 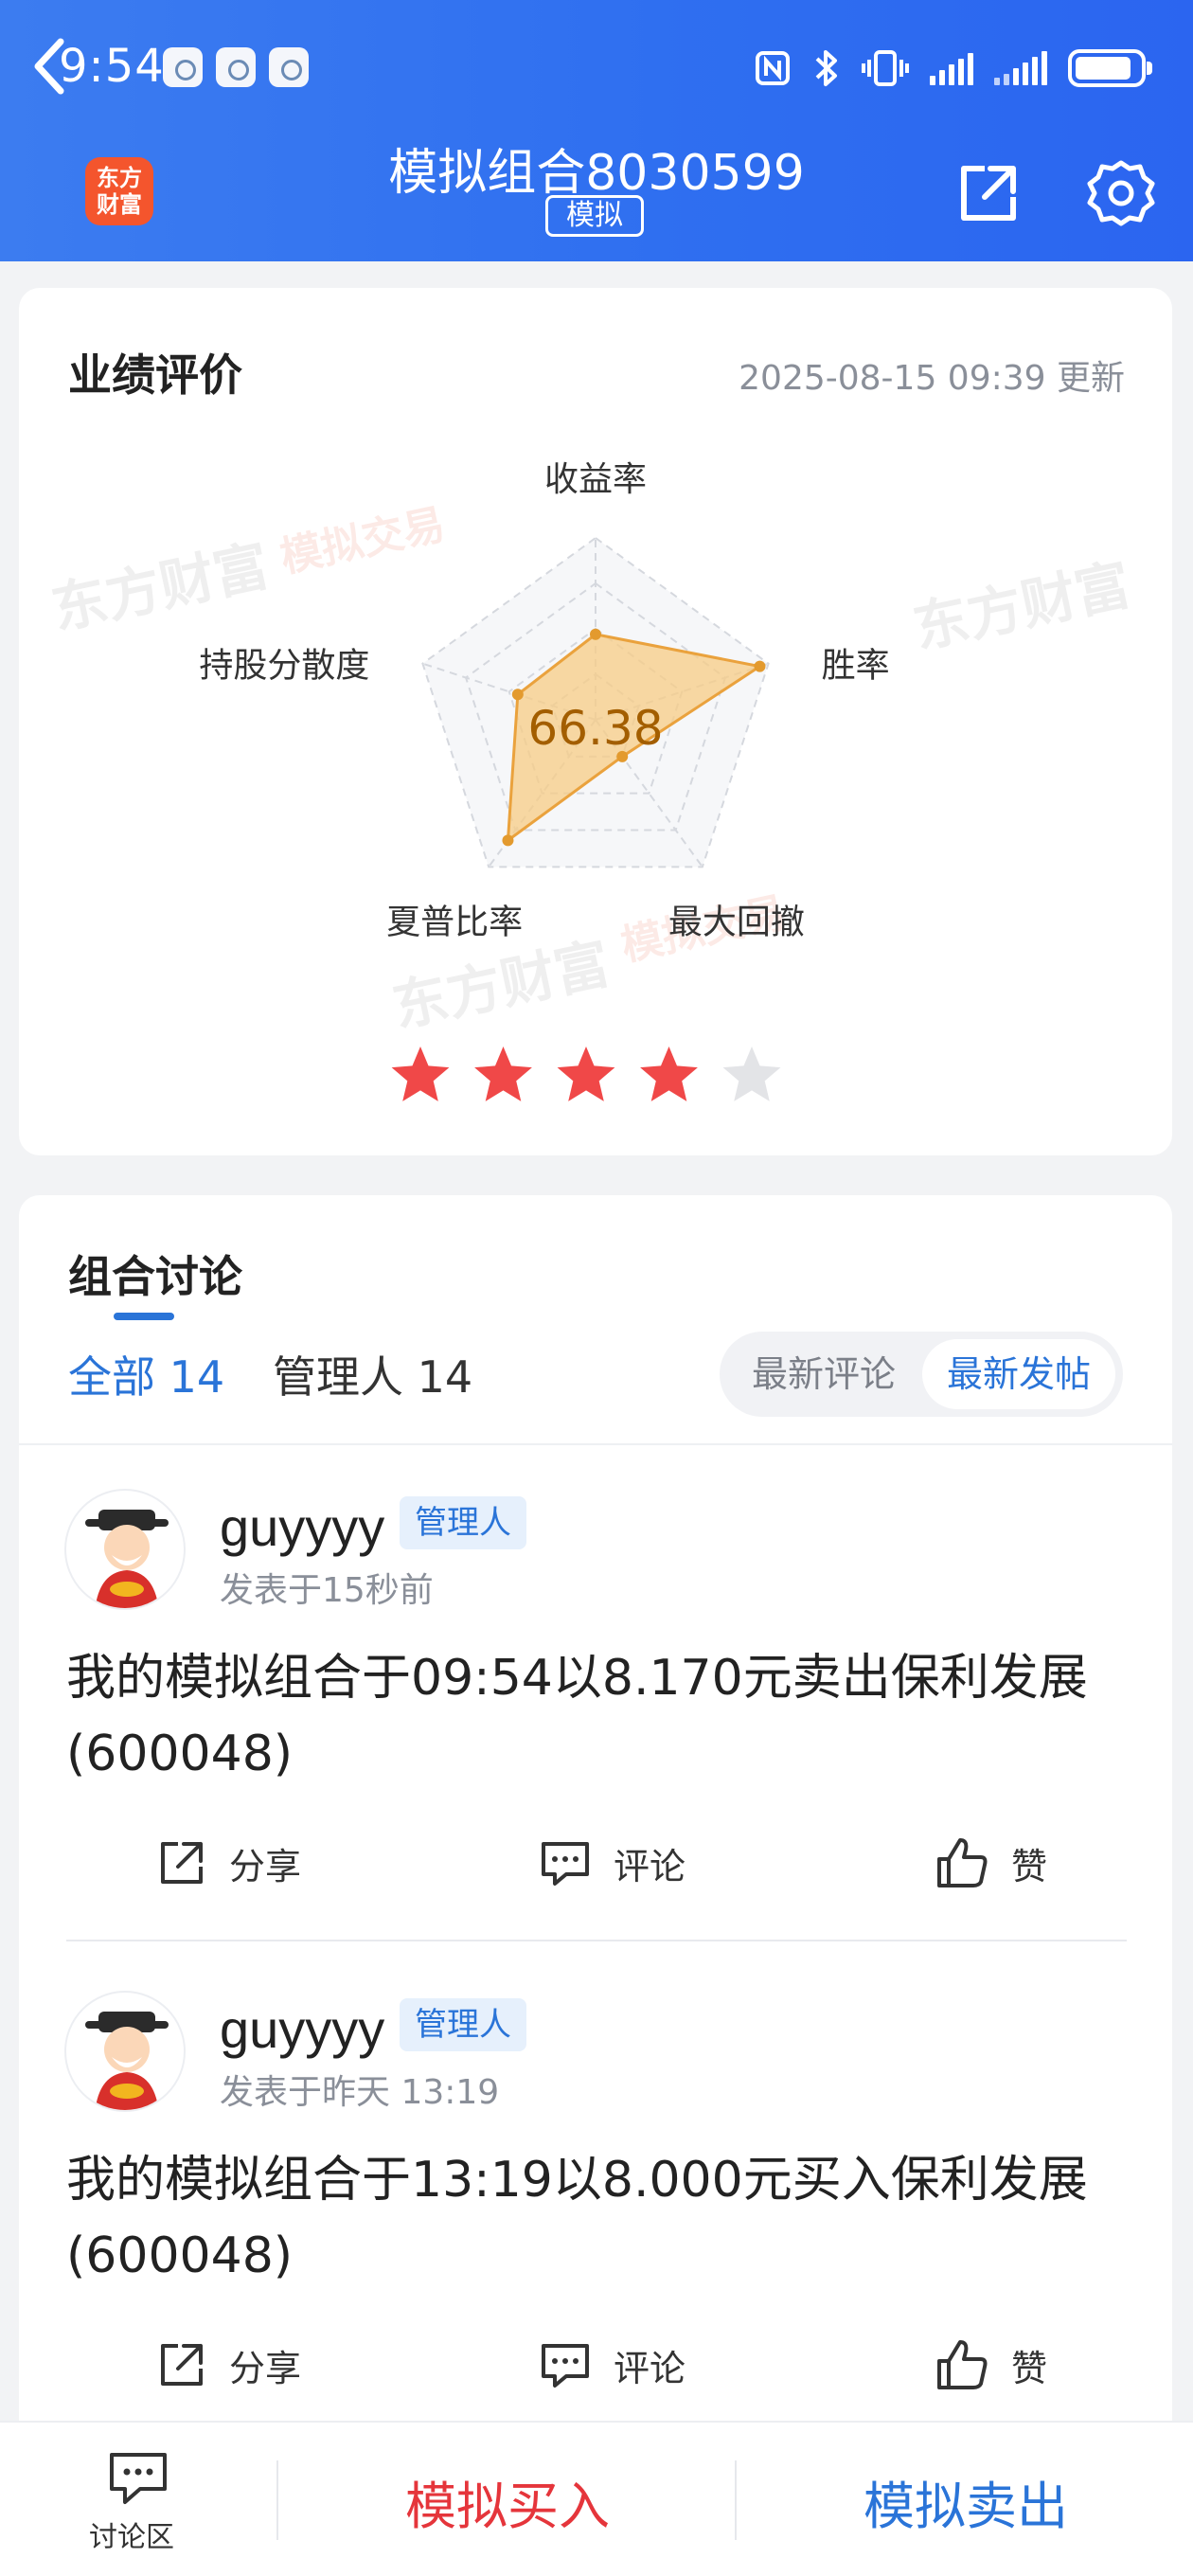 I want to click on bottom-action-bar: 讨论区 模拟买入 模拟卖出, so click(x=596, y=2498).